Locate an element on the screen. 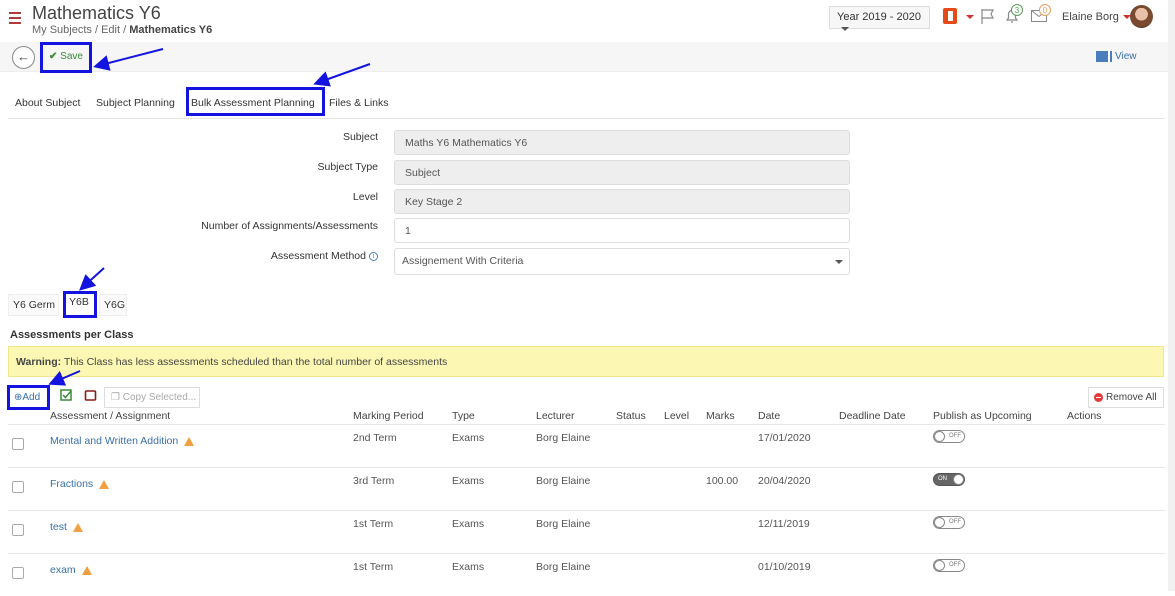 This screenshot has height=596, width=1175. date: 01/10/2019 is located at coordinates (784, 567).